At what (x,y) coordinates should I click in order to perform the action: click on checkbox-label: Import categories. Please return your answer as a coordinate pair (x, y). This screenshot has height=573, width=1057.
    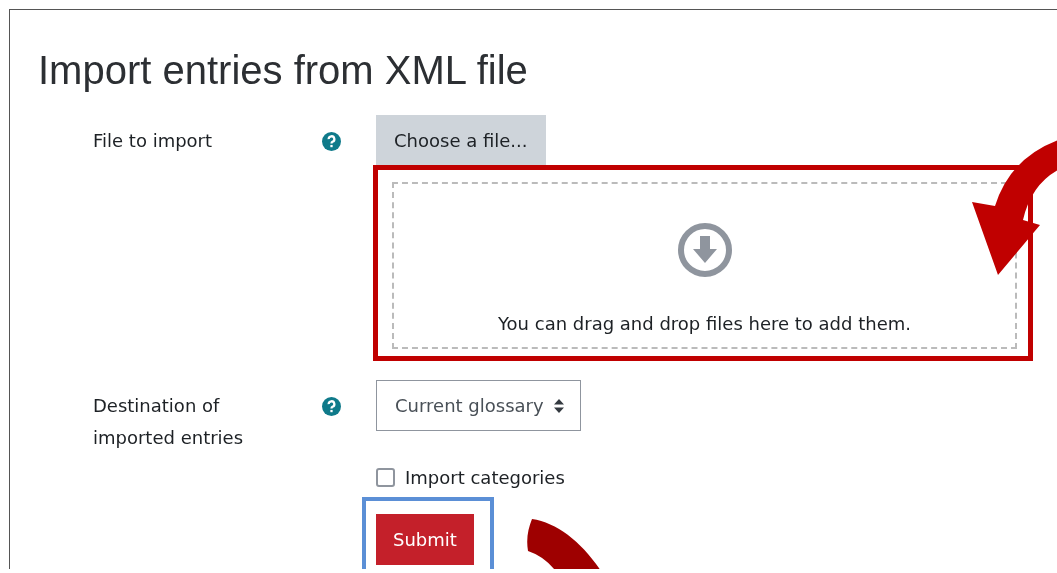
    Looking at the image, I should click on (485, 477).